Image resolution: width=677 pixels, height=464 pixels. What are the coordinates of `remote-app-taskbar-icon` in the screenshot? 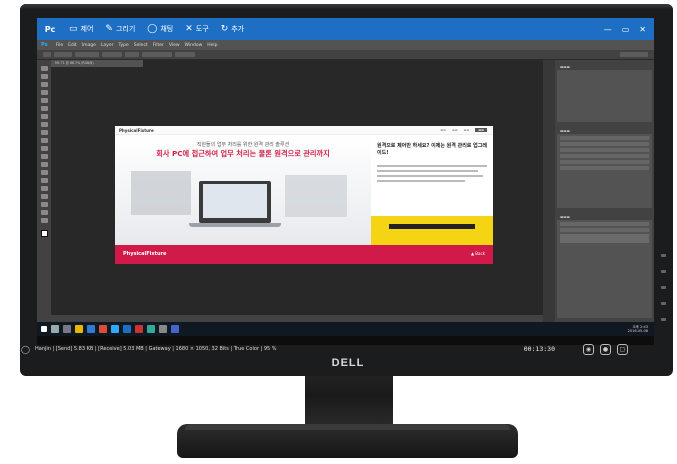 It's located at (127, 329).